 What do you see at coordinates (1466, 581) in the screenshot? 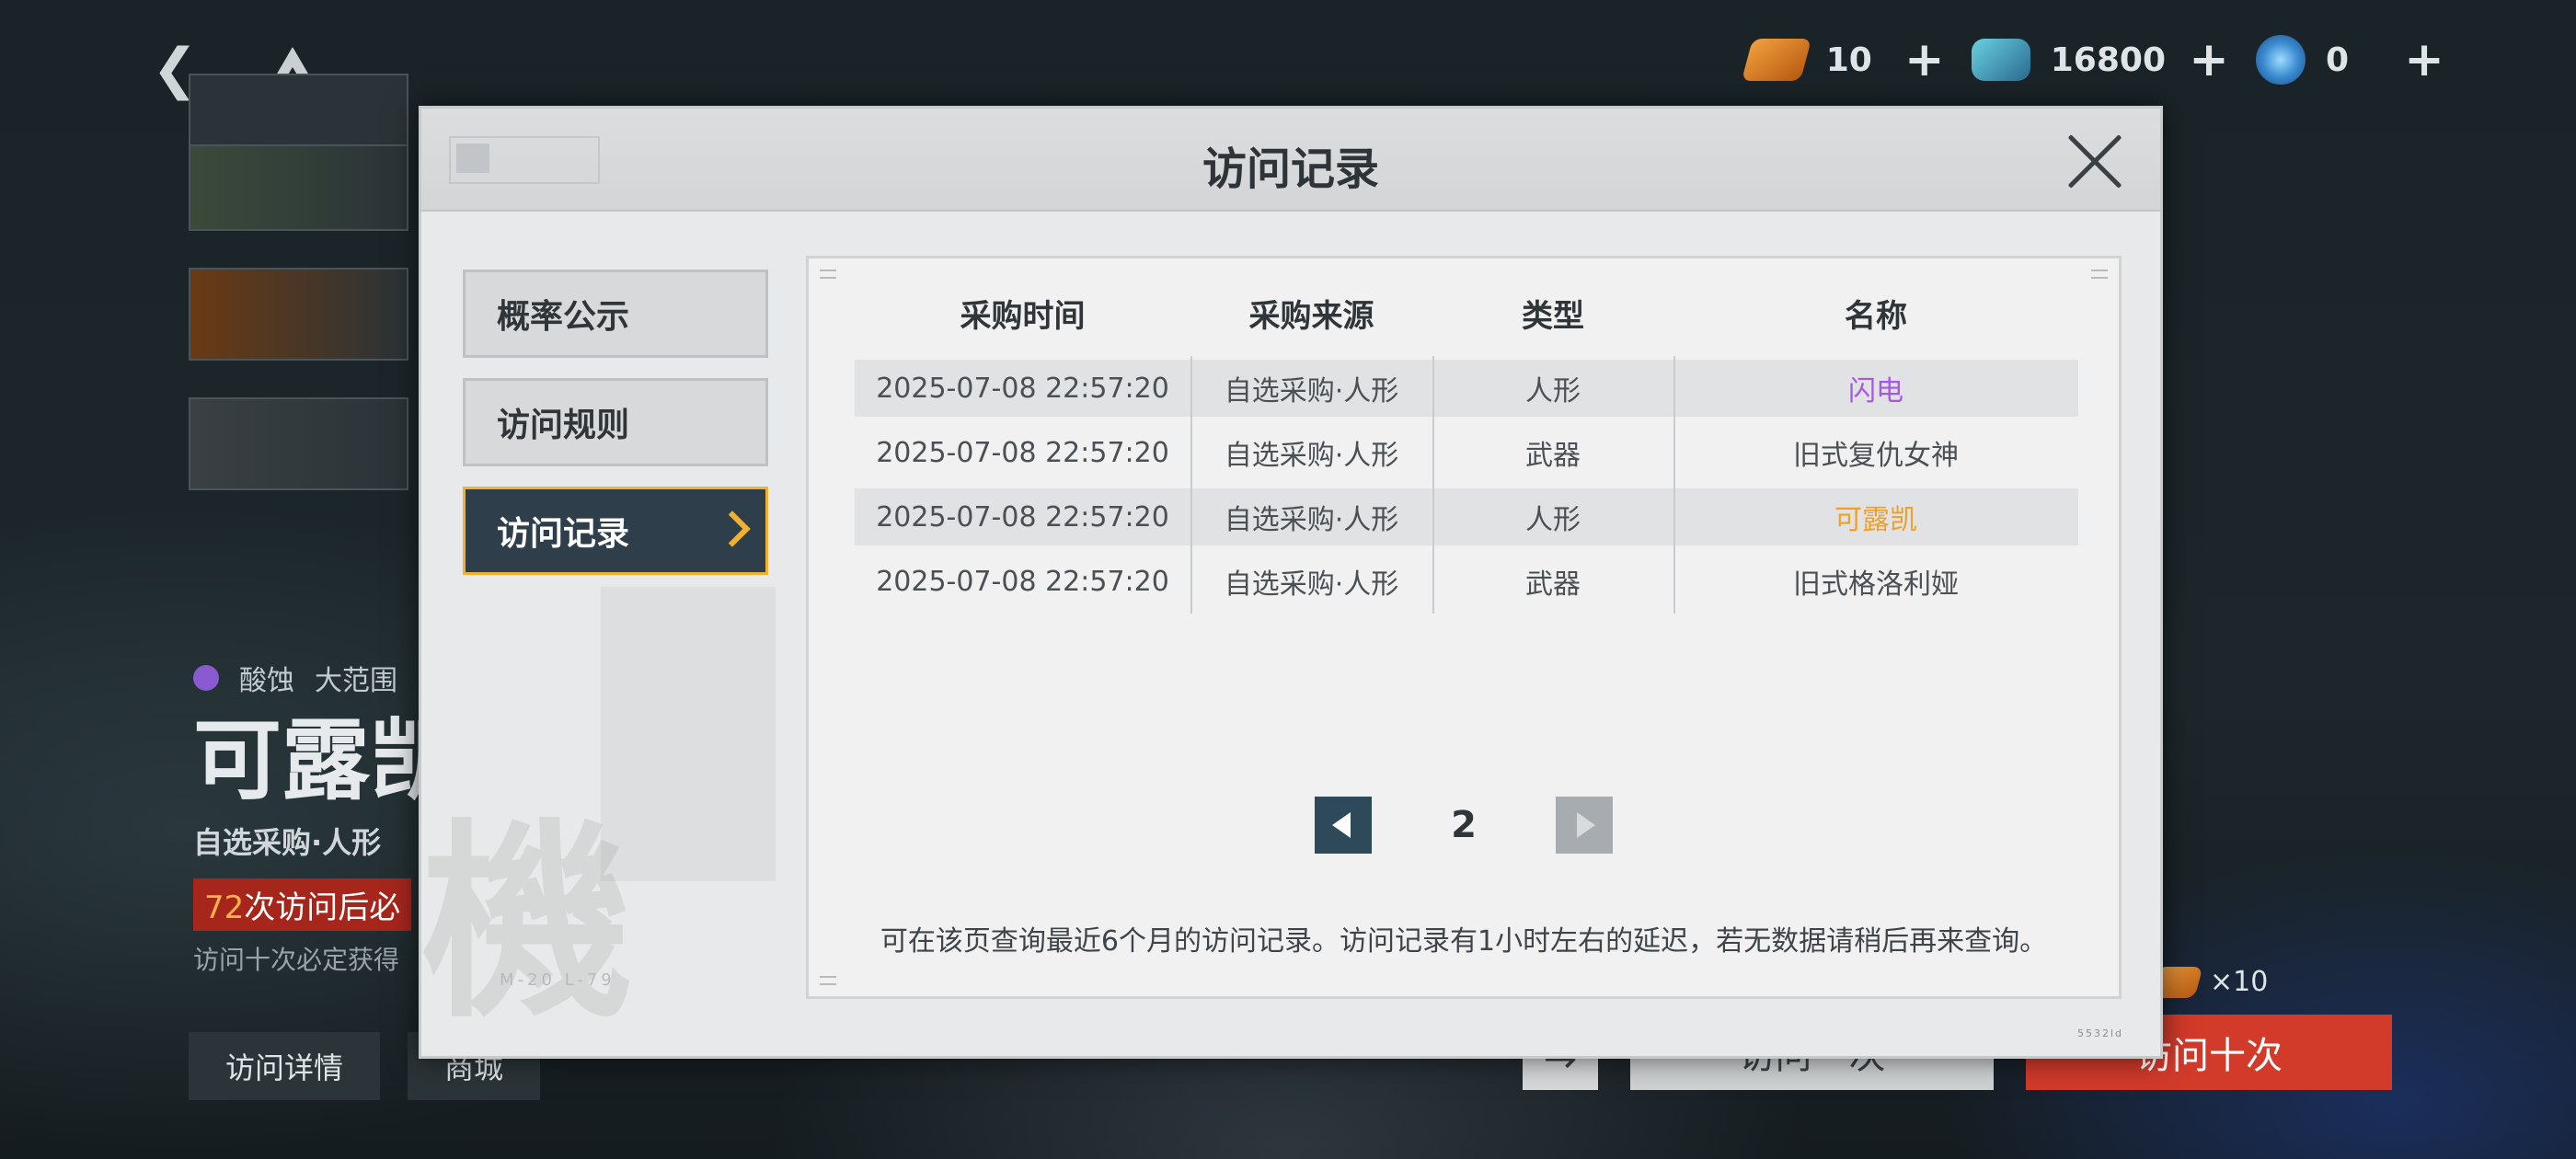
I see `table-row: 2025-07-08 22:57:20 自选采购·人形 武器 旧式格洛利娅` at bounding box center [1466, 581].